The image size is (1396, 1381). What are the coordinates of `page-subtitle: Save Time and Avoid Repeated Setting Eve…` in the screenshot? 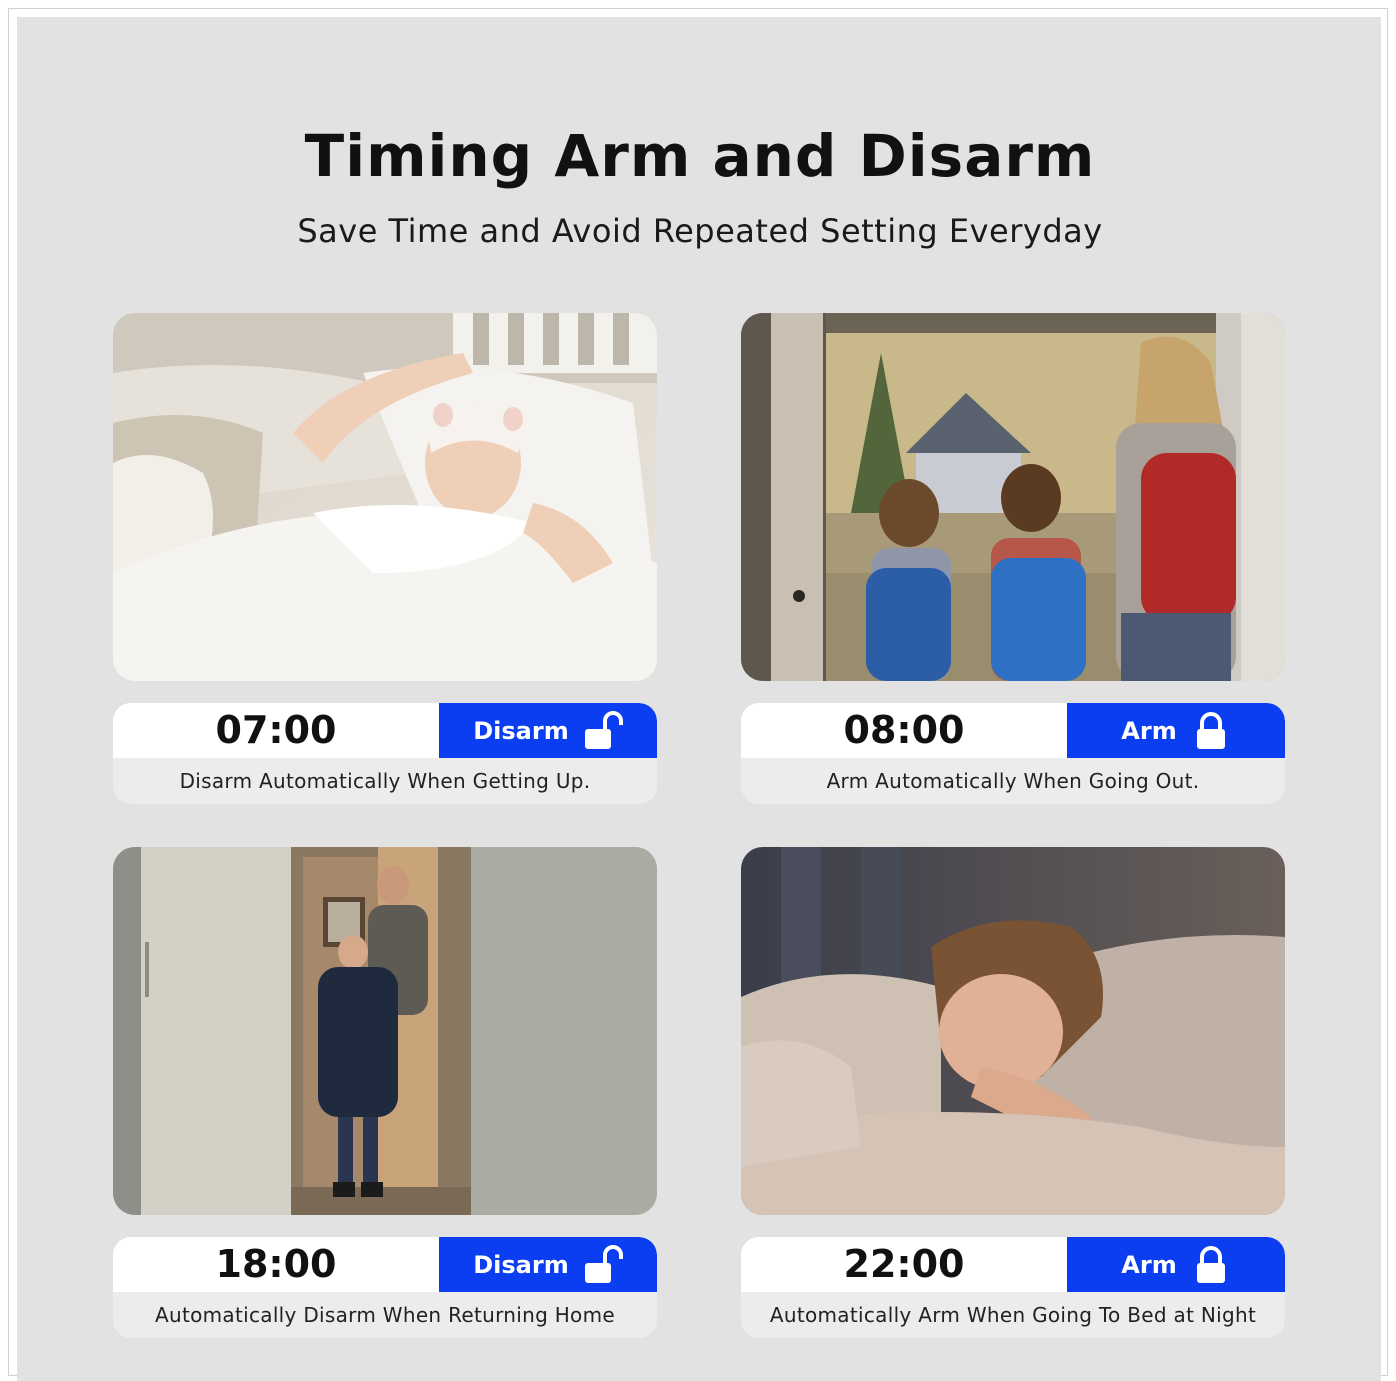 It's located at (700, 231).